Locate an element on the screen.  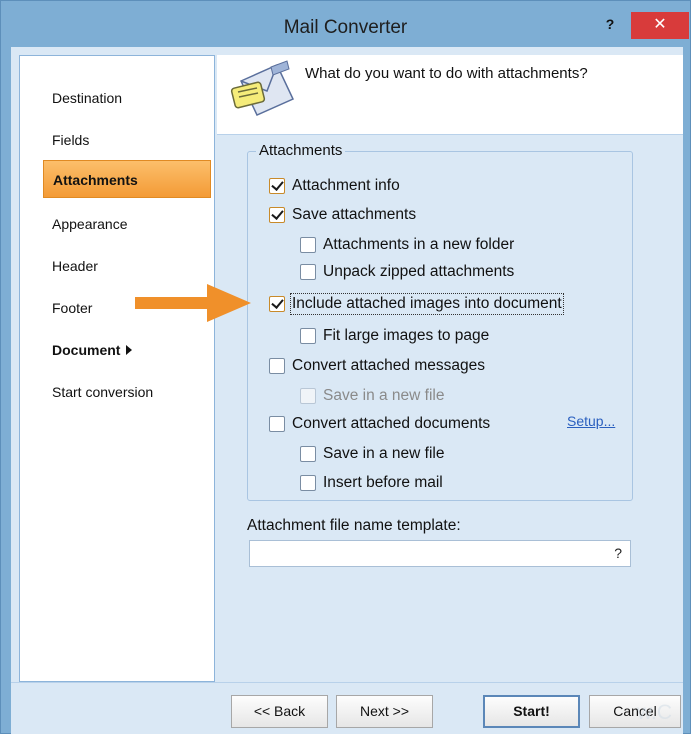
help-button: ? is located at coordinates (610, 25).